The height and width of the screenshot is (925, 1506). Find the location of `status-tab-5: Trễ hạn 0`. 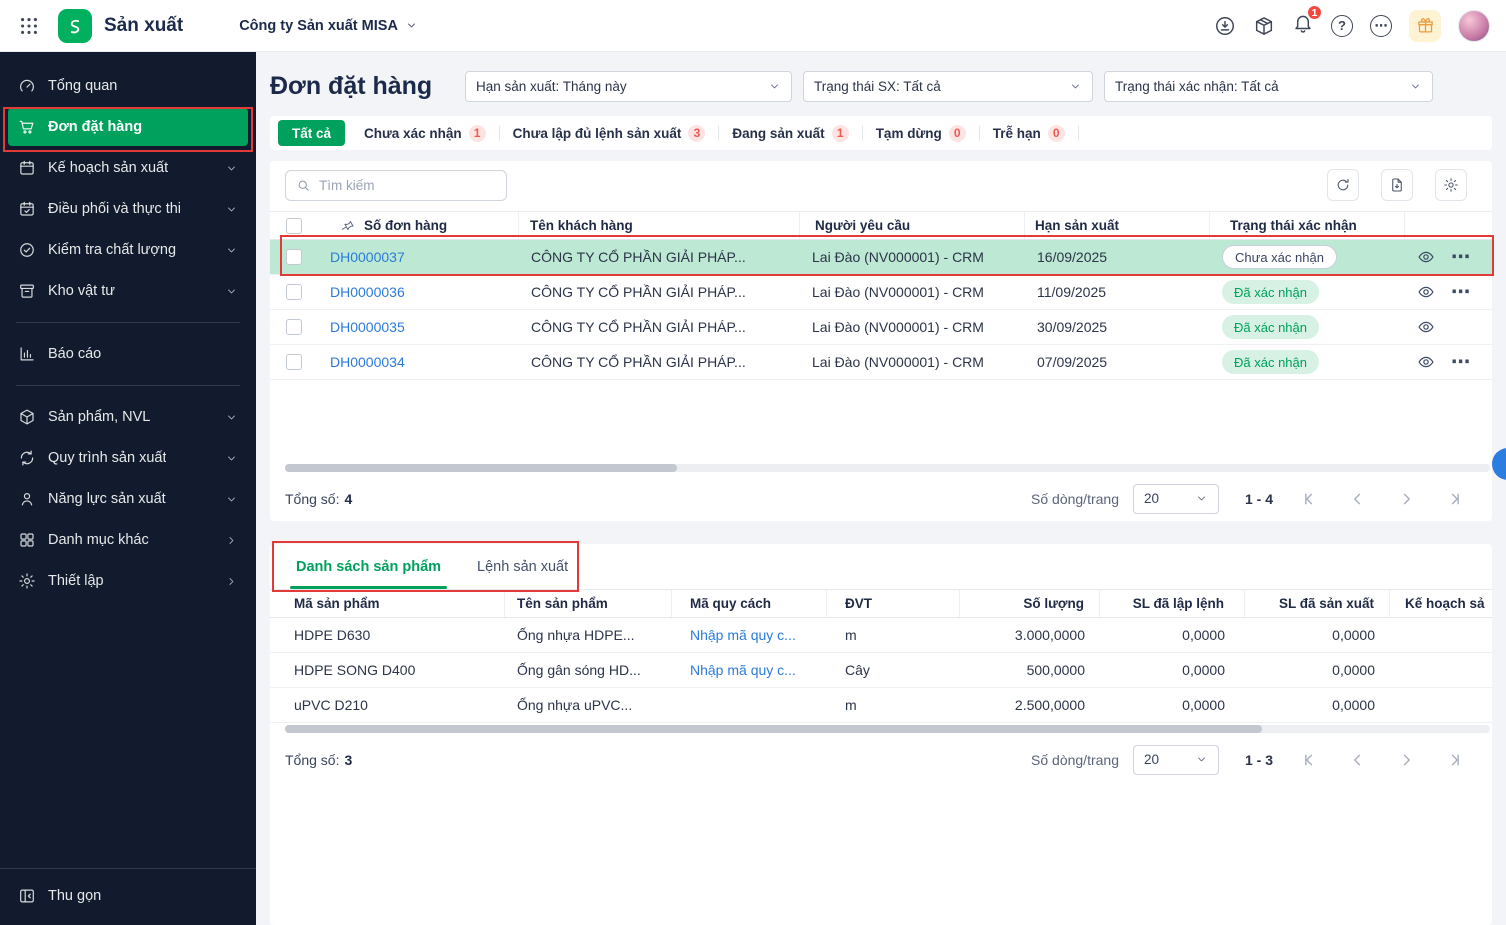

status-tab-5: Trễ hạn 0 is located at coordinates (1029, 133).